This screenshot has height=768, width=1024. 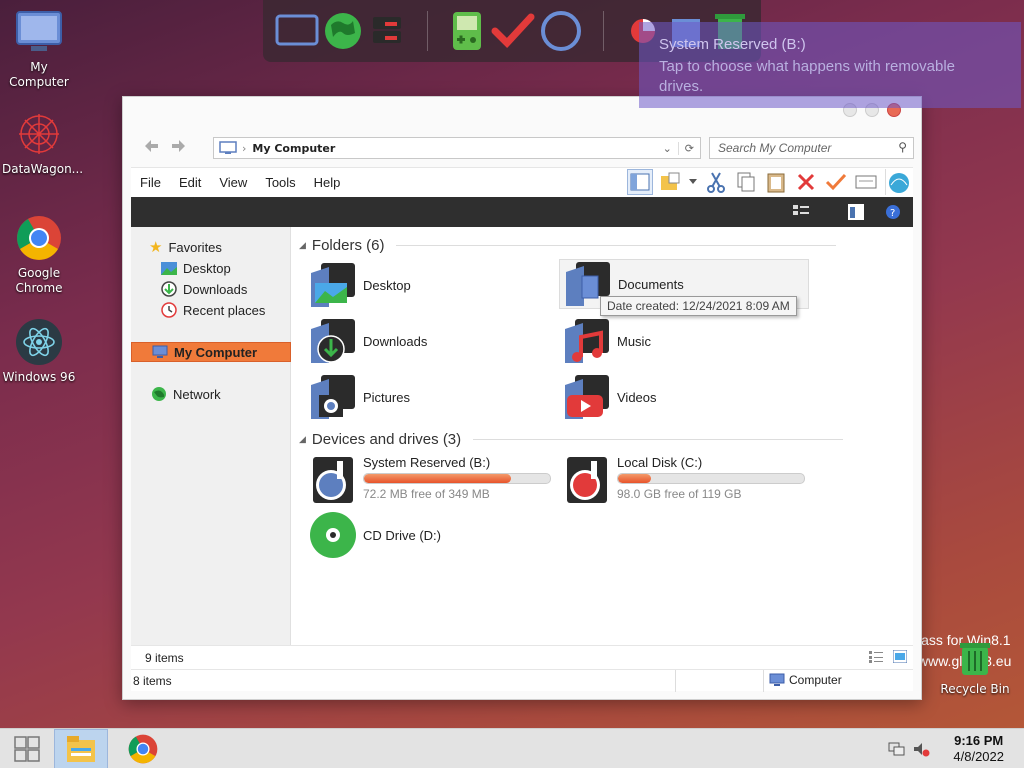 I want to click on dropdown-caret-icon, so click(x=693, y=182).